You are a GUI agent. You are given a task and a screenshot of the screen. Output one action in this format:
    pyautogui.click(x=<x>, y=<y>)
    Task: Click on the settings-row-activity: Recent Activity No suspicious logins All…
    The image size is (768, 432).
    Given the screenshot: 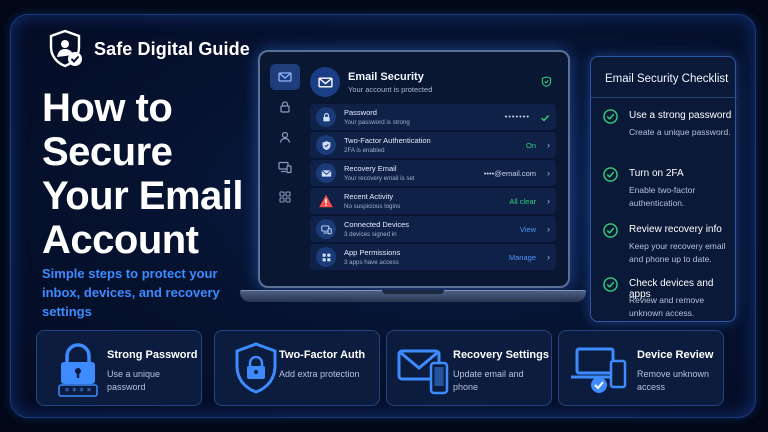 What is the action you would take?
    pyautogui.click(x=433, y=201)
    